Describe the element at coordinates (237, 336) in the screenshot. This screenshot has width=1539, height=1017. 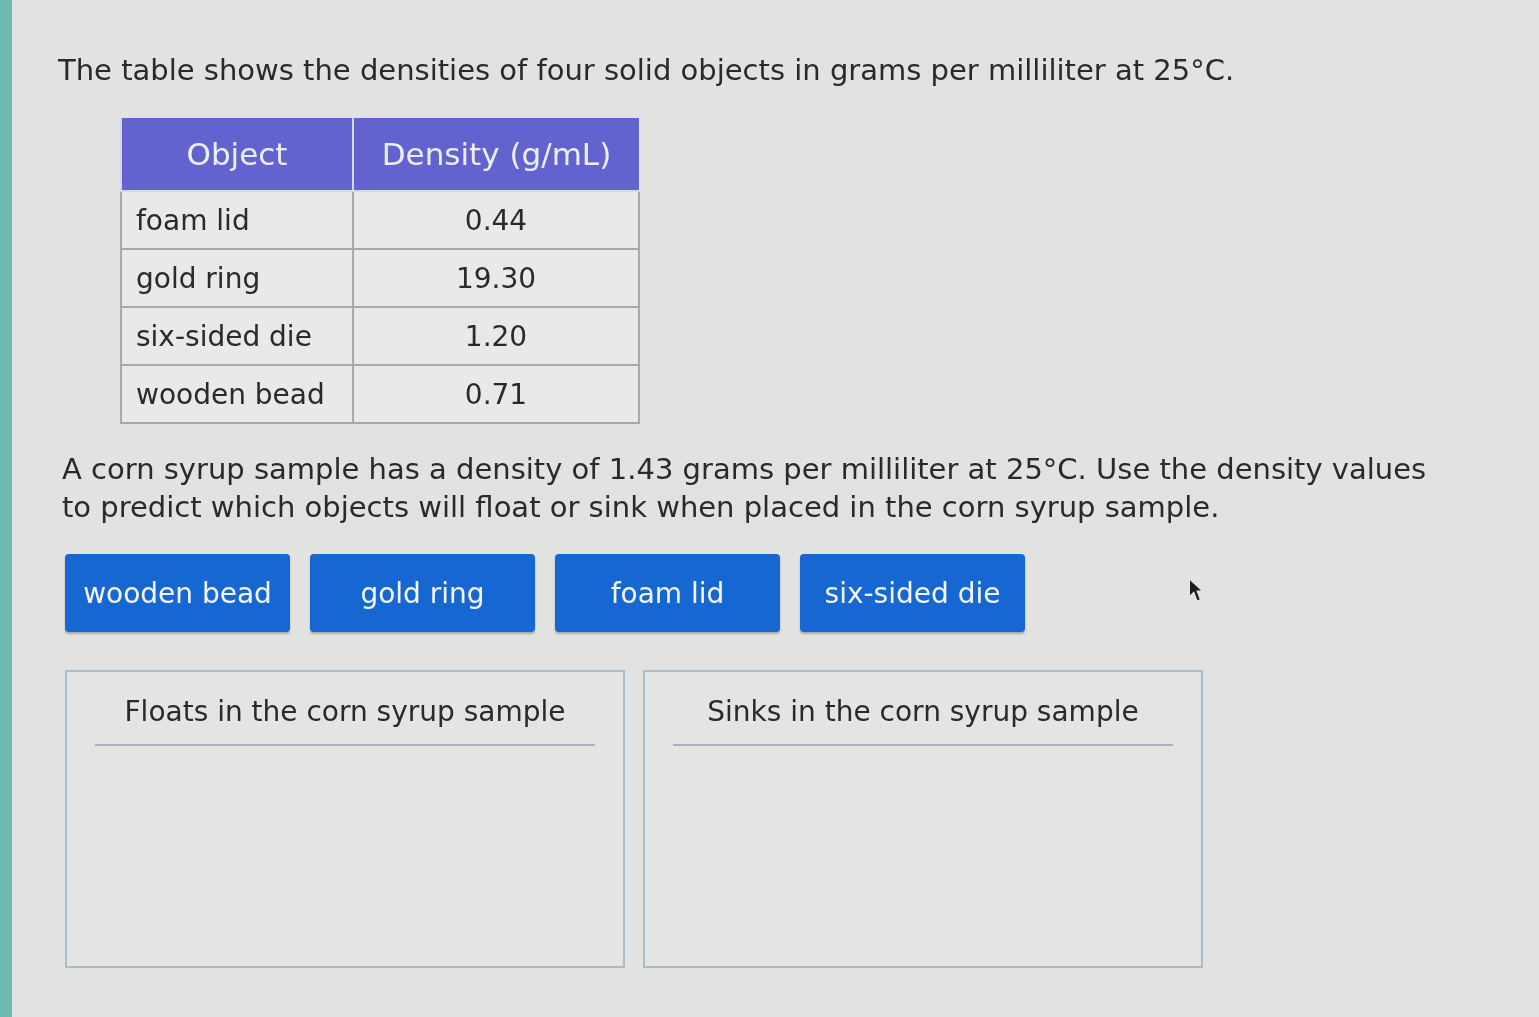
I see `table-cell: six-sided die` at that location.